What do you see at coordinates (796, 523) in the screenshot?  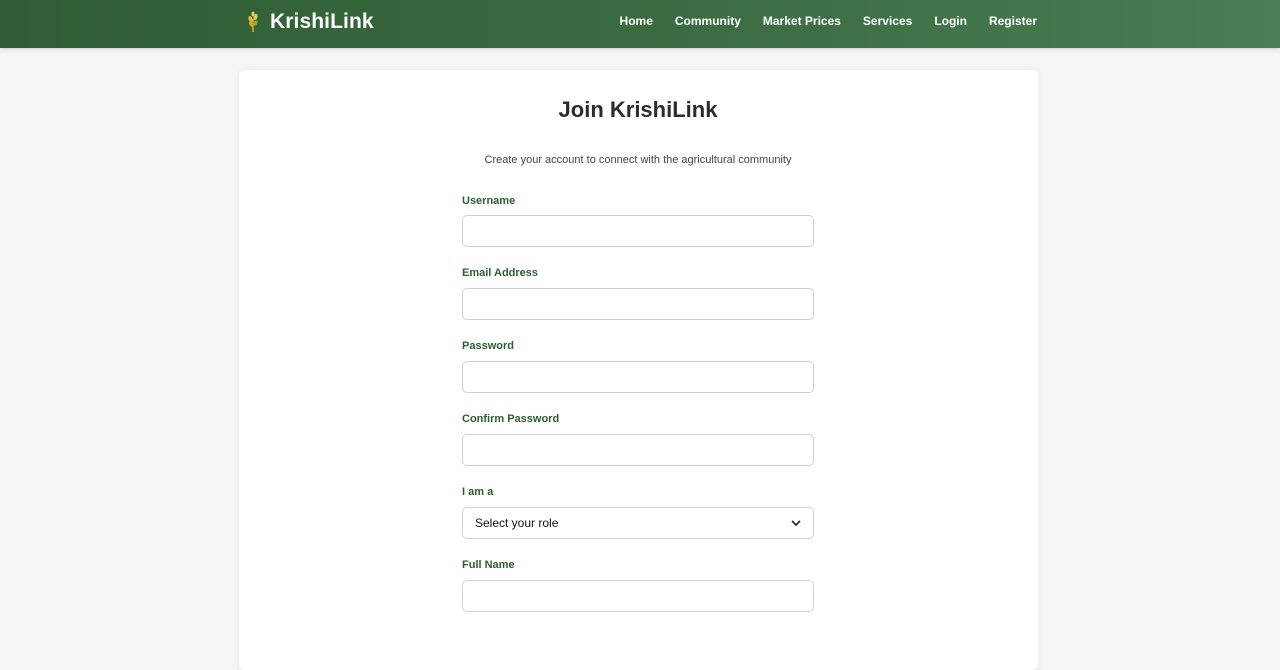 I see `chevron-down-icon` at bounding box center [796, 523].